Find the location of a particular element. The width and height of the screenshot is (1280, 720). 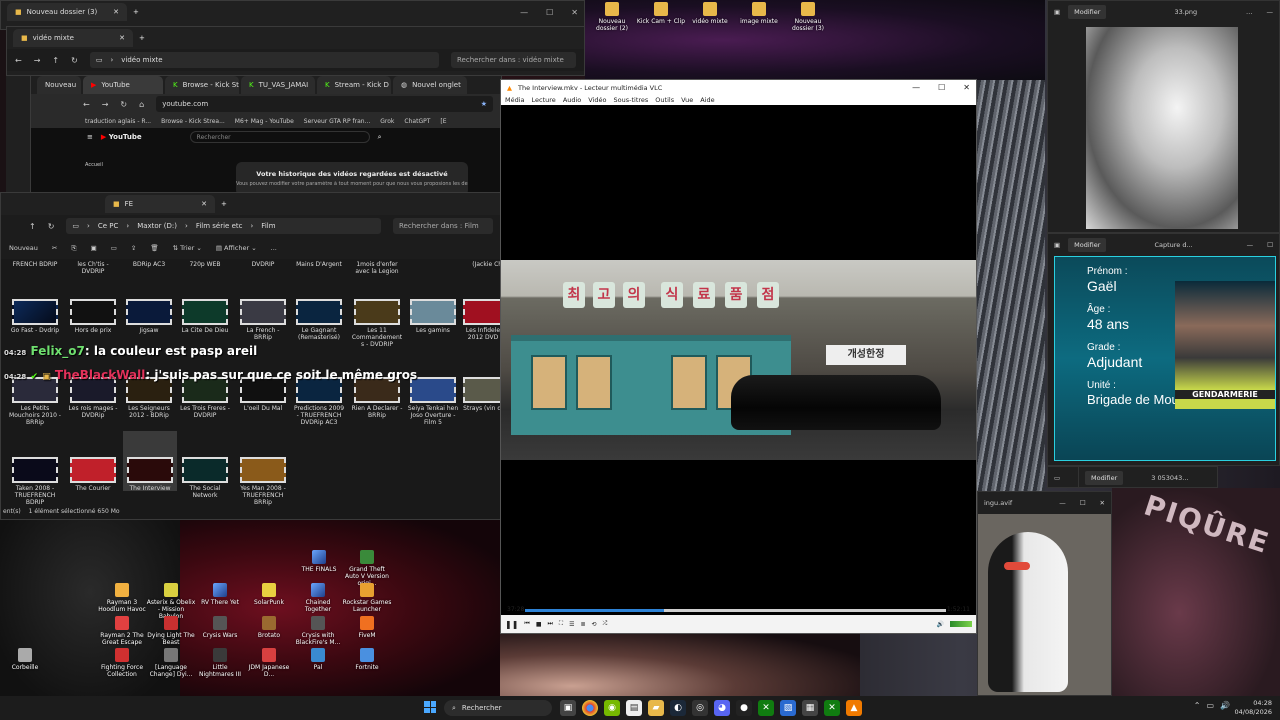

desktop-icon-crysis-wars: Crysis Wars is located at coordinates (220, 627).